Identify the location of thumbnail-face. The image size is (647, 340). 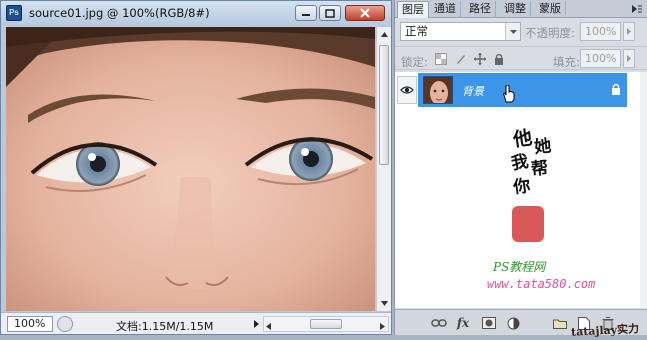
(438, 90).